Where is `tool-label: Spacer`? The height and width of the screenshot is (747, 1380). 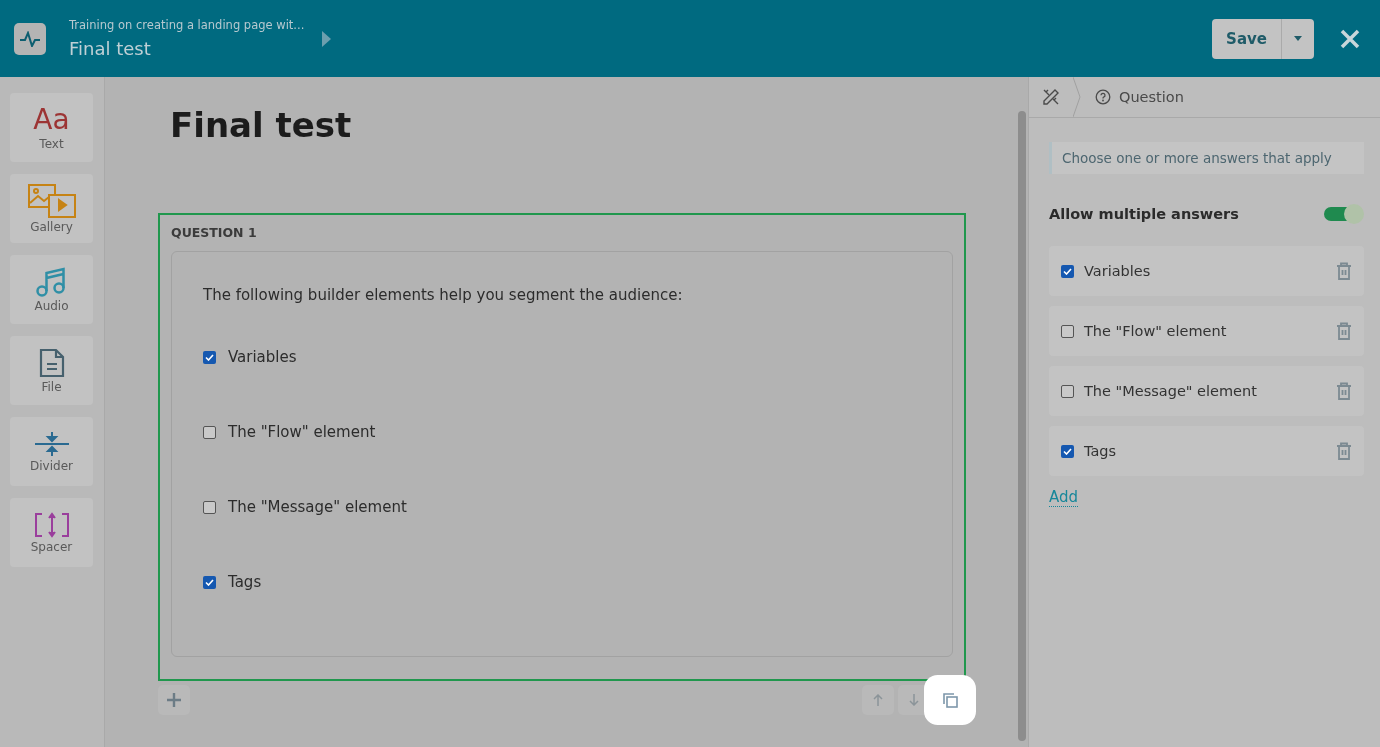 tool-label: Spacer is located at coordinates (51, 546).